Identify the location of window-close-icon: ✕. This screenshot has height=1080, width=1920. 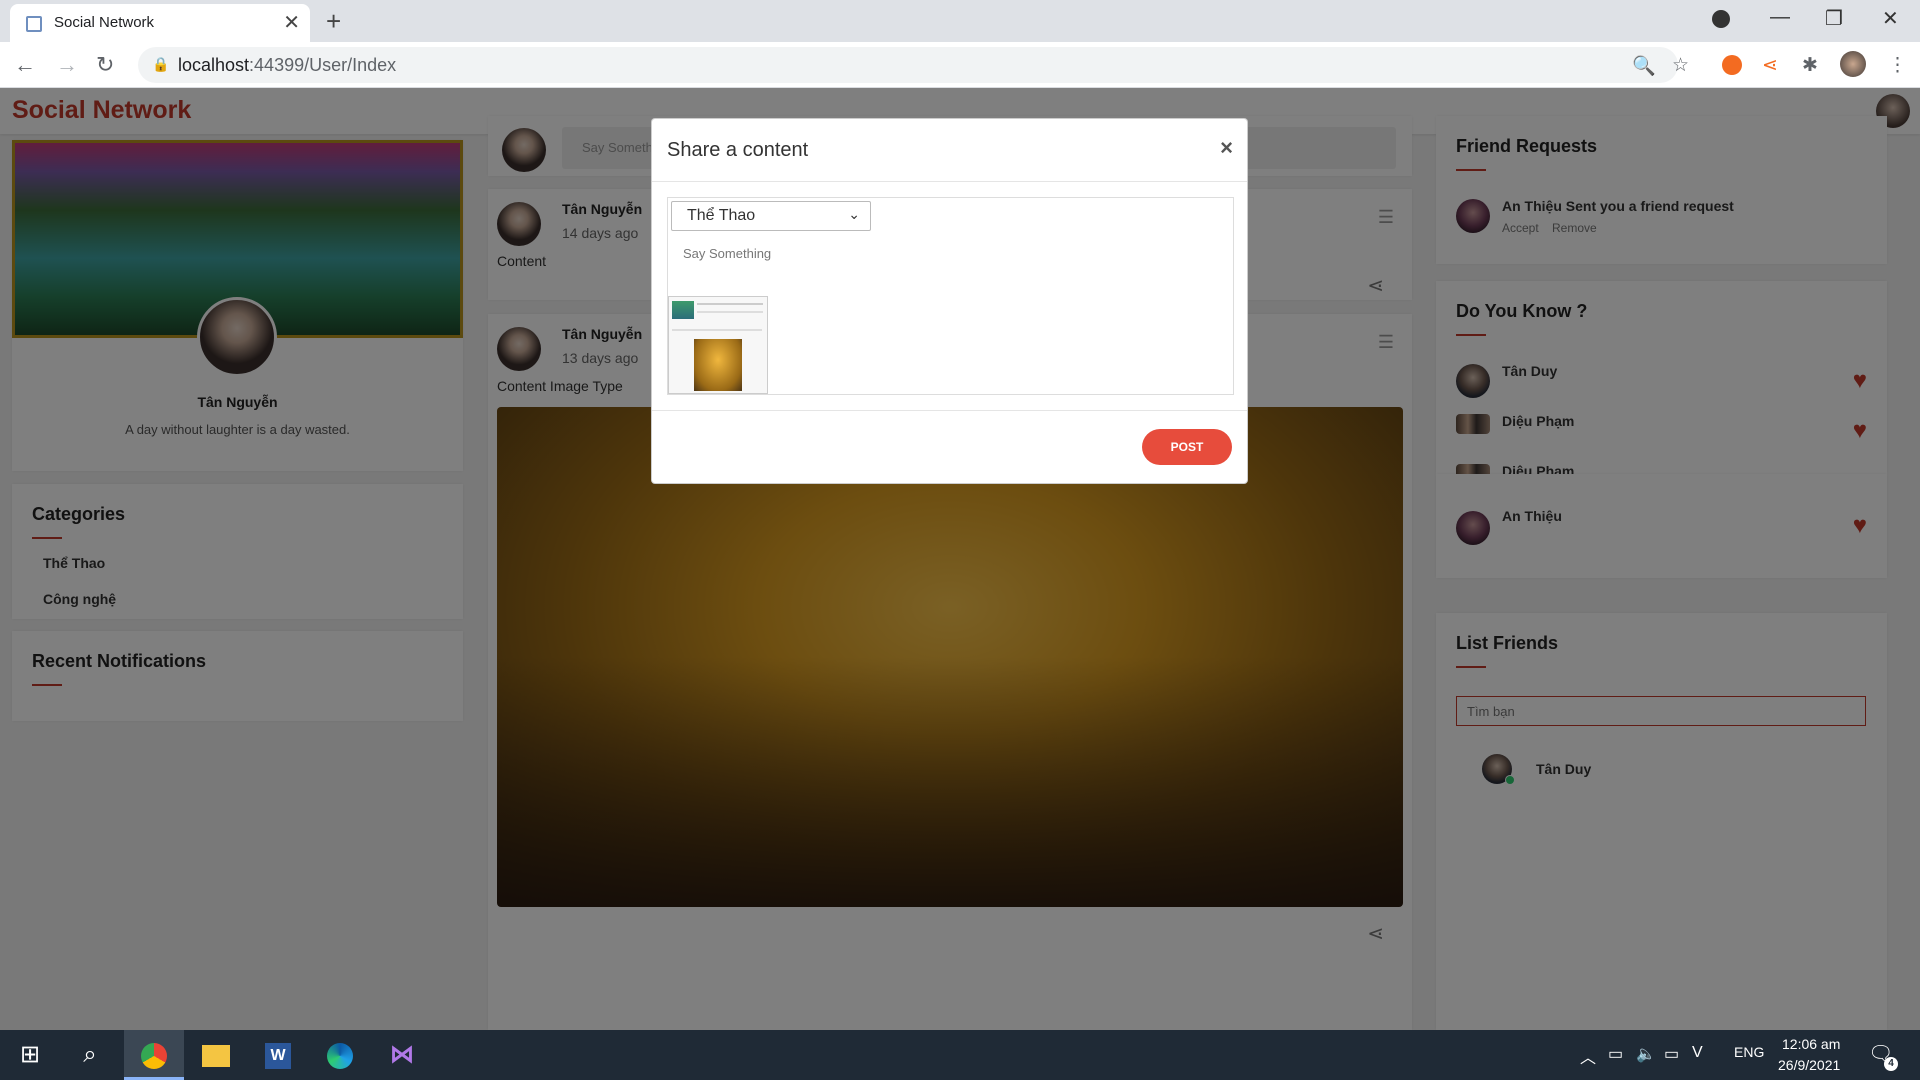
(1890, 18).